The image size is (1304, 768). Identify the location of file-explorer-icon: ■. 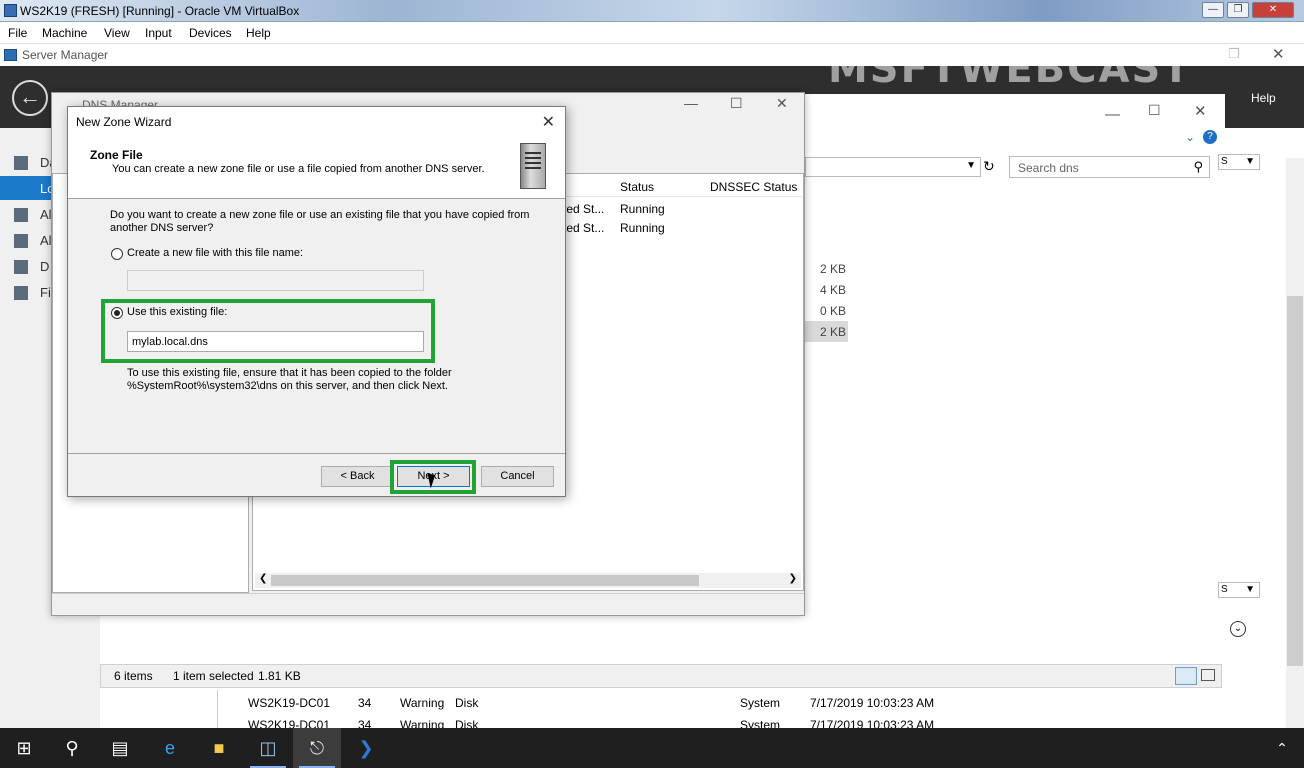
(219, 748).